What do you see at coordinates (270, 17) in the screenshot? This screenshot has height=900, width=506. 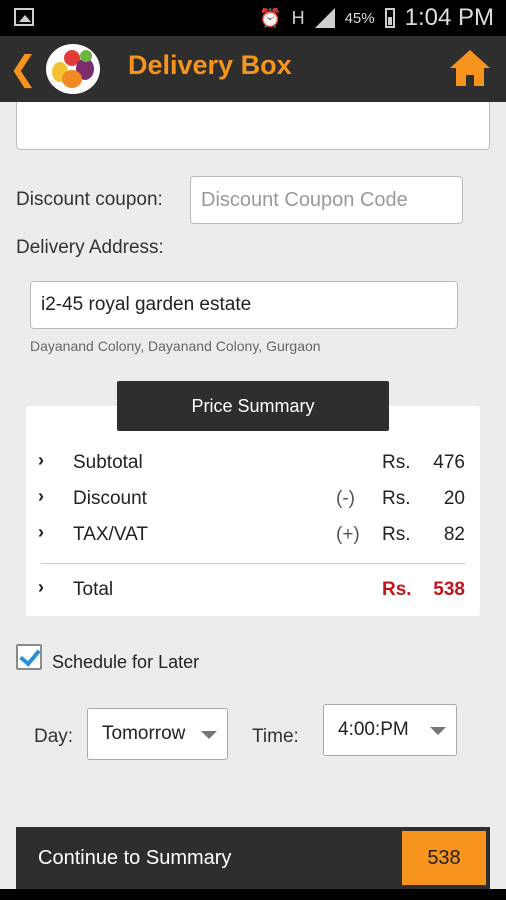 I see `alarm-icon: ⏰` at bounding box center [270, 17].